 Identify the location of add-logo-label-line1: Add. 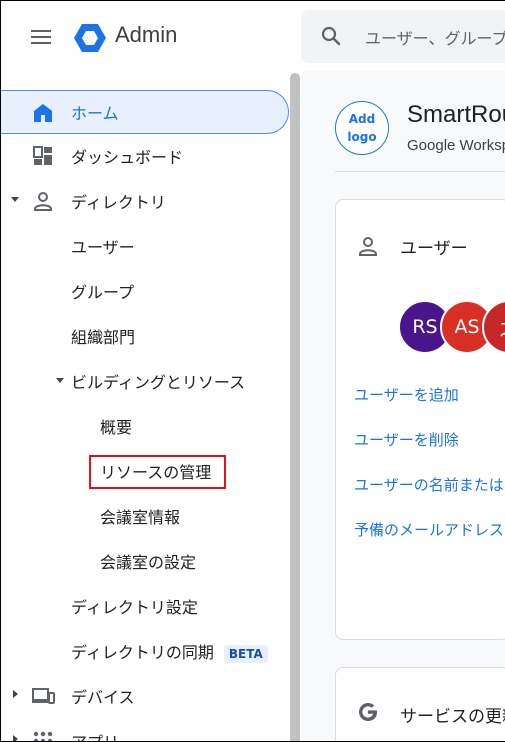
(362, 119).